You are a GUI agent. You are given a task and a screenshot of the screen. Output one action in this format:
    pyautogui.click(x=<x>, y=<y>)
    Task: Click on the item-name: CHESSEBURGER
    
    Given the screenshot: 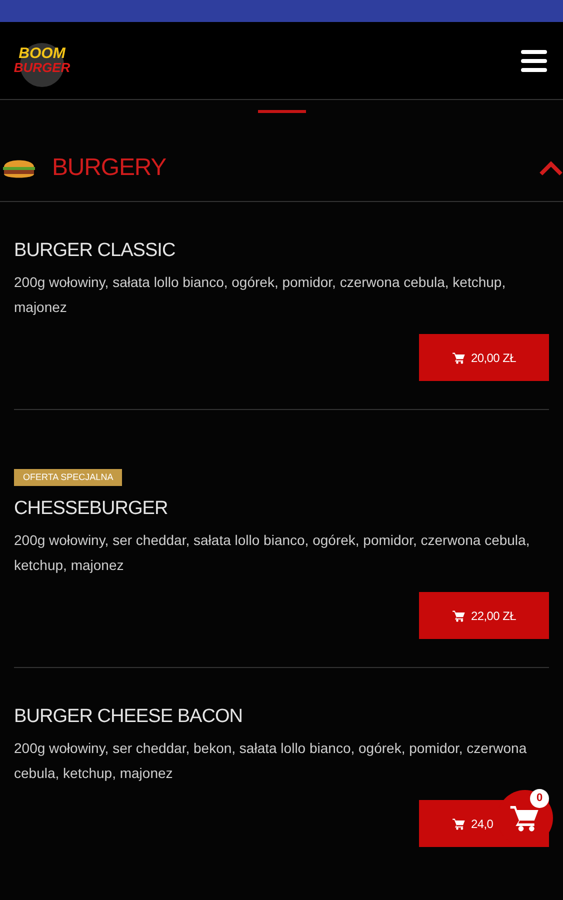 What is the action you would take?
    pyautogui.click(x=91, y=509)
    